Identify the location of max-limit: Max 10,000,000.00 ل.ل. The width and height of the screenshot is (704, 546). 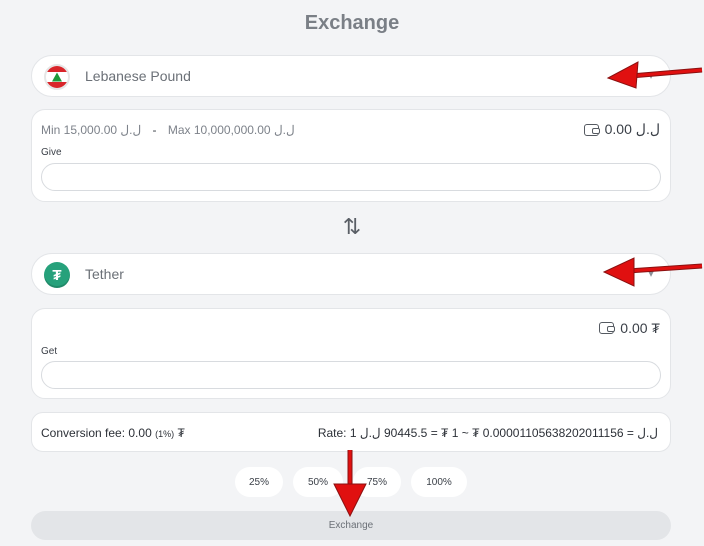
(231, 130).